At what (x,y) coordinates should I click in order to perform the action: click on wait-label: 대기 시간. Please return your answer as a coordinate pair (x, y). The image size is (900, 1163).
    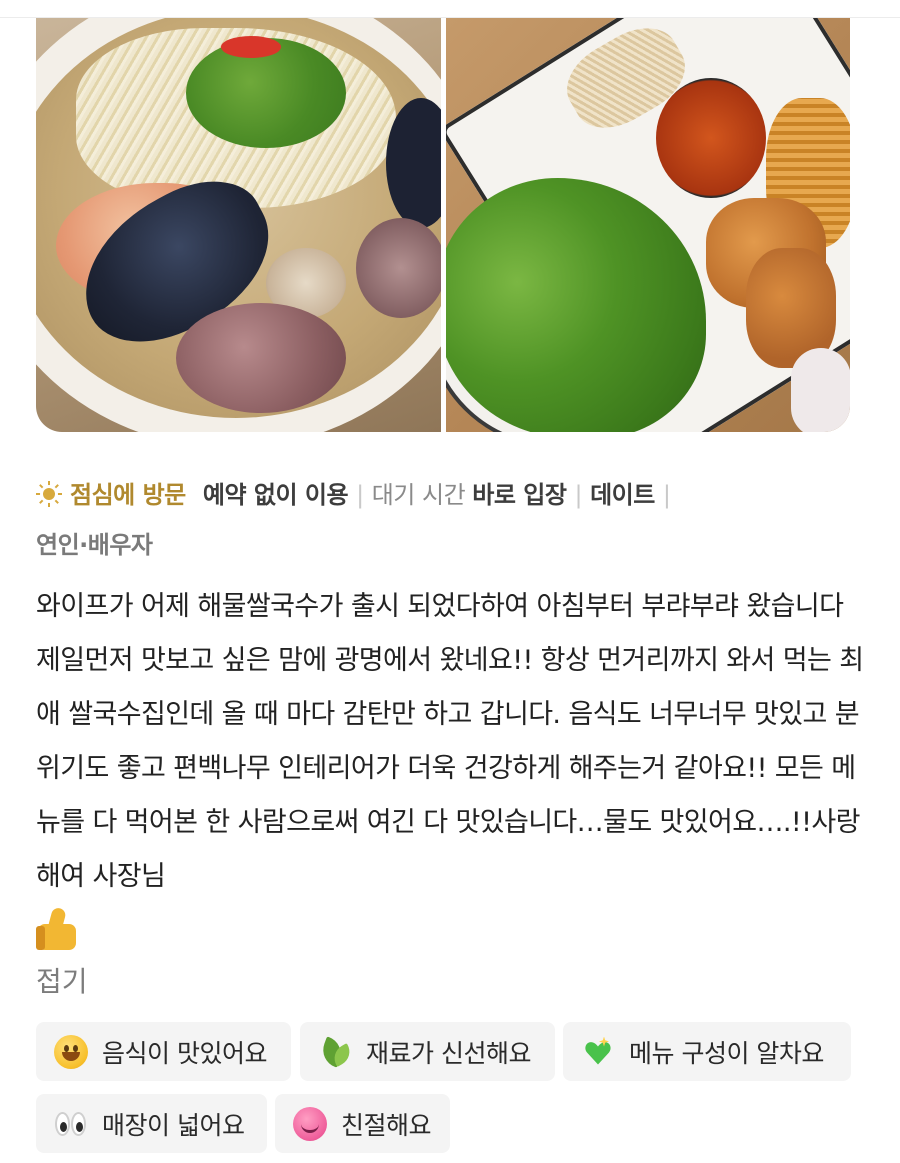
    Looking at the image, I should click on (418, 495).